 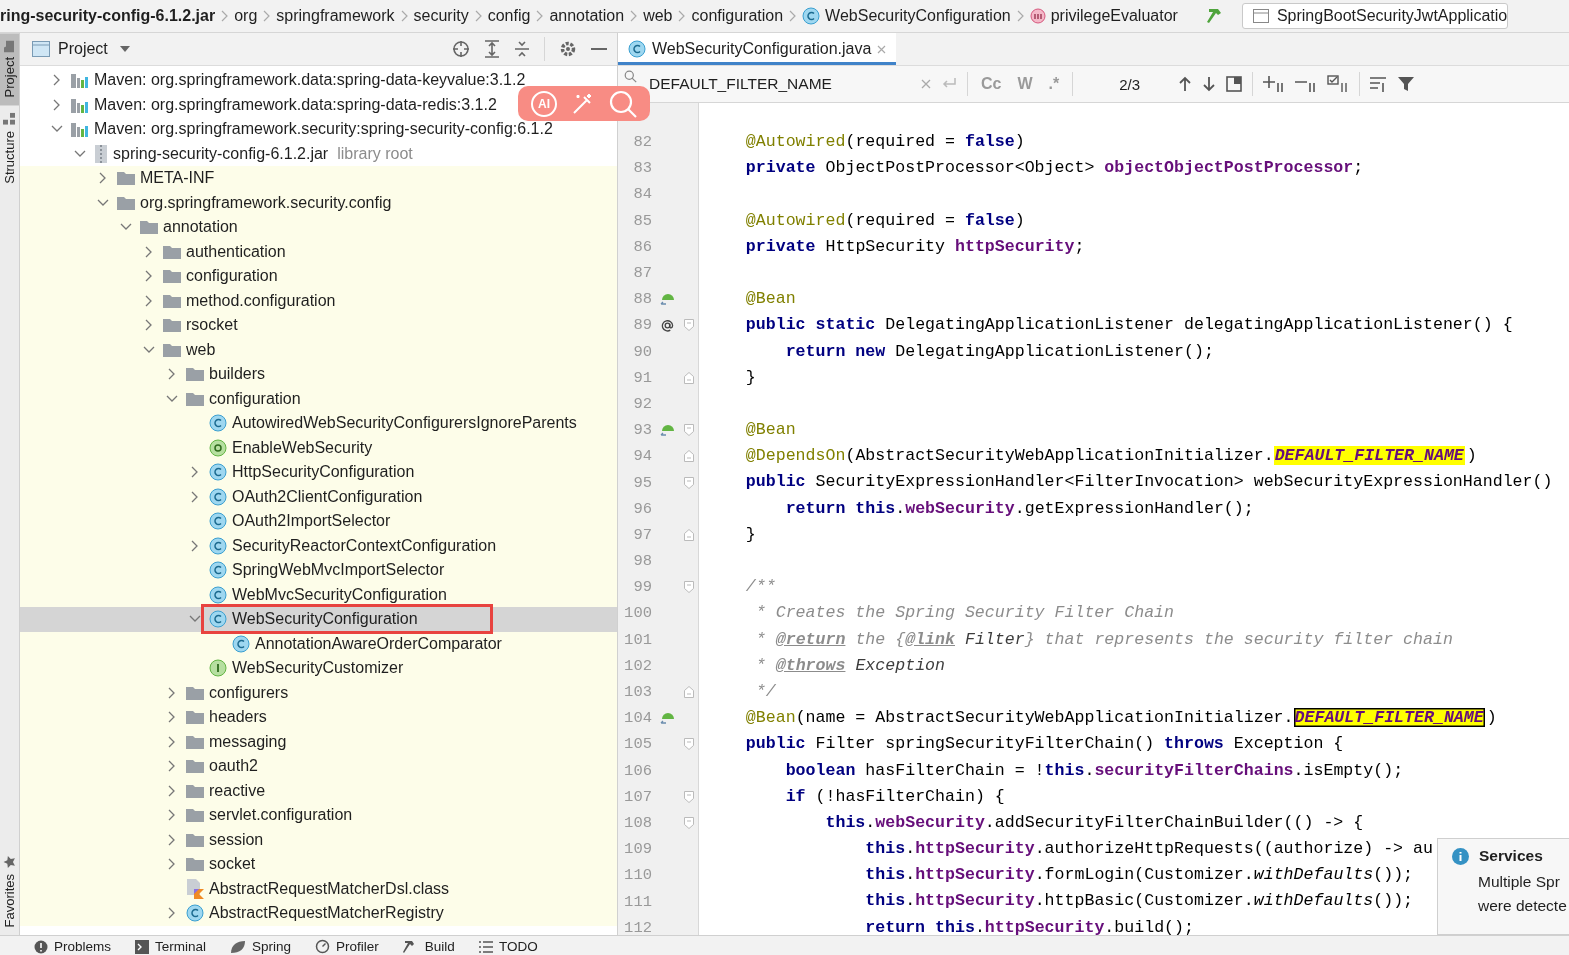 I want to click on line-number: 85, so click(x=642, y=220).